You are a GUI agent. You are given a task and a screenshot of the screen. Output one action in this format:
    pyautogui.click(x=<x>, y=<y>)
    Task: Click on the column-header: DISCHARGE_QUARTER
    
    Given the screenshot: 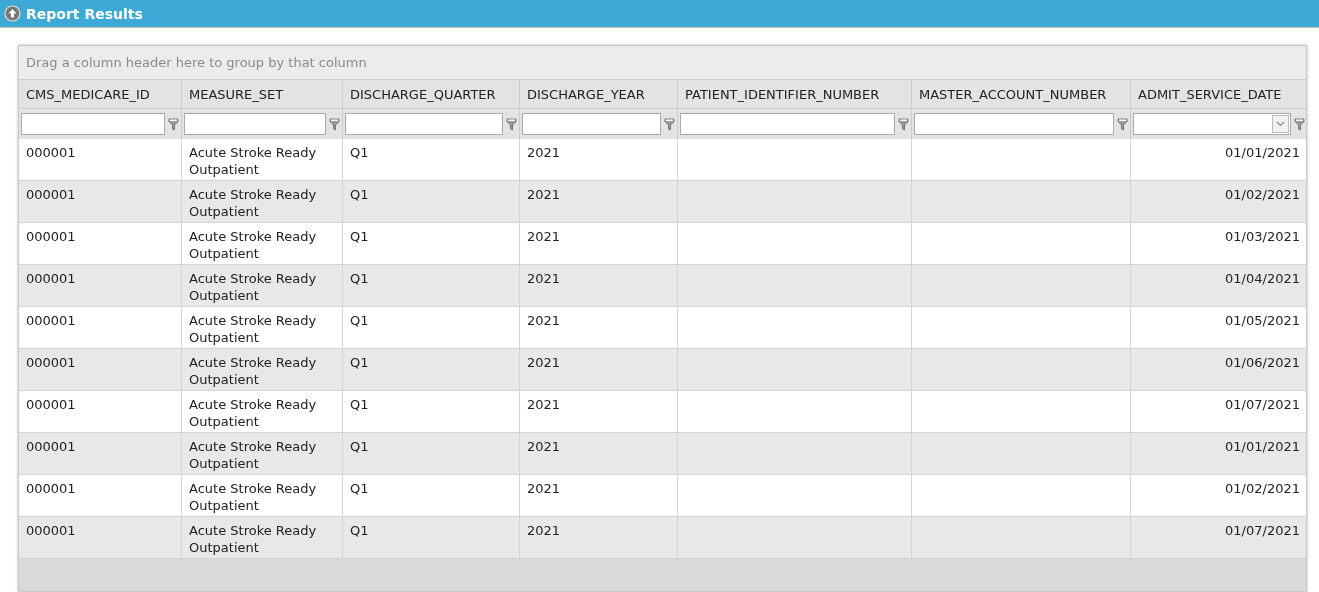 What is the action you would take?
    pyautogui.click(x=431, y=94)
    